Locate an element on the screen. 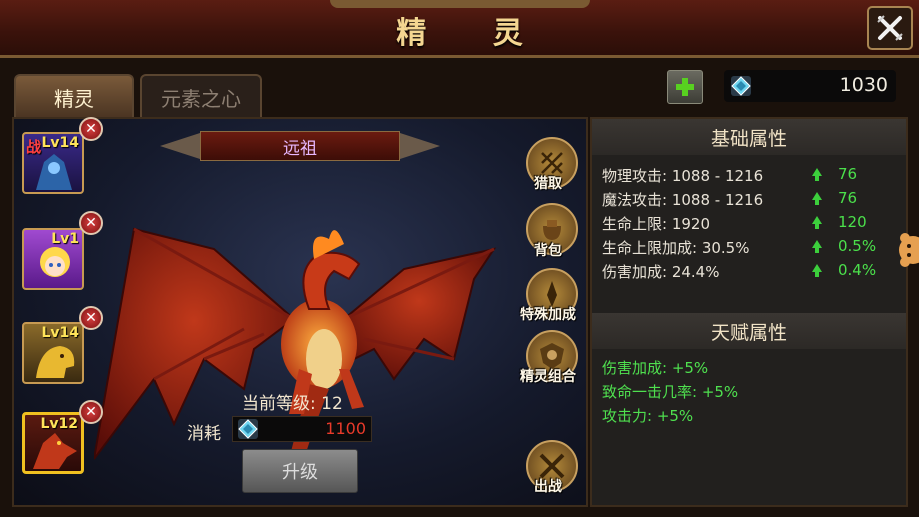 The image size is (919, 517). stat-row: 生命上限: 1920 120 is located at coordinates (752, 224).